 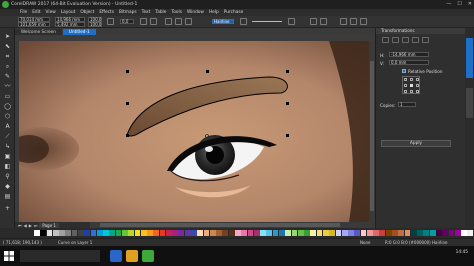 What do you see at coordinates (148, 256) in the screenshot?
I see `coreldraw-taskbar-icon` at bounding box center [148, 256].